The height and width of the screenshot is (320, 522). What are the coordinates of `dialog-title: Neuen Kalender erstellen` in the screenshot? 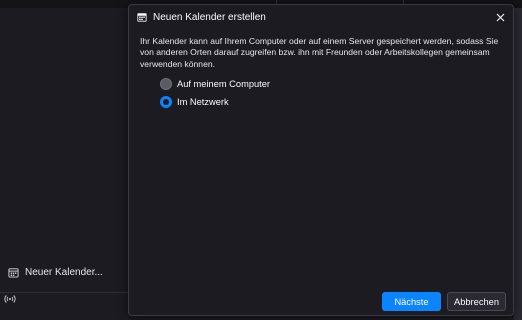 It's located at (209, 17).